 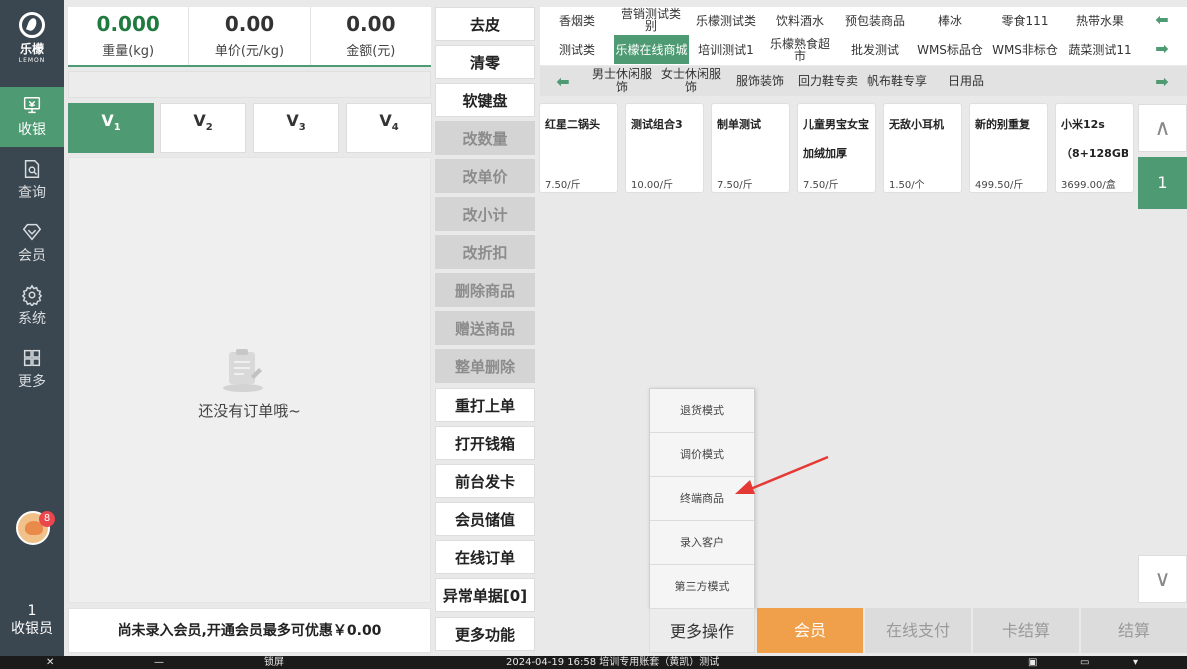 I want to click on category-item-active: 乐檬在线商城, so click(x=651, y=49).